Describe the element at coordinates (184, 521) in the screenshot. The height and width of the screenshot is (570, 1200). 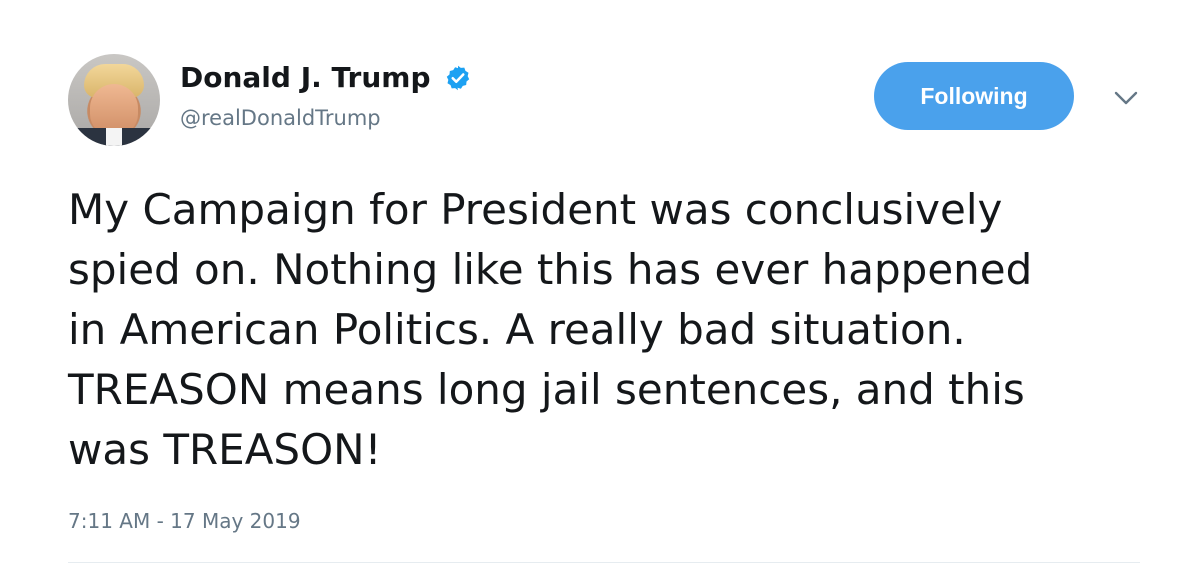
I see `tweet-timestamp: 7:11 AM - 17 May 2019` at that location.